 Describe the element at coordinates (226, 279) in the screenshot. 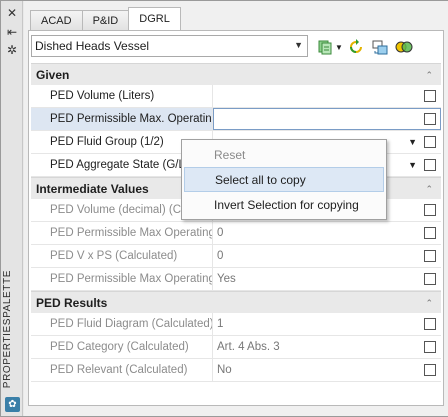

I see `property-value: Yes` at that location.